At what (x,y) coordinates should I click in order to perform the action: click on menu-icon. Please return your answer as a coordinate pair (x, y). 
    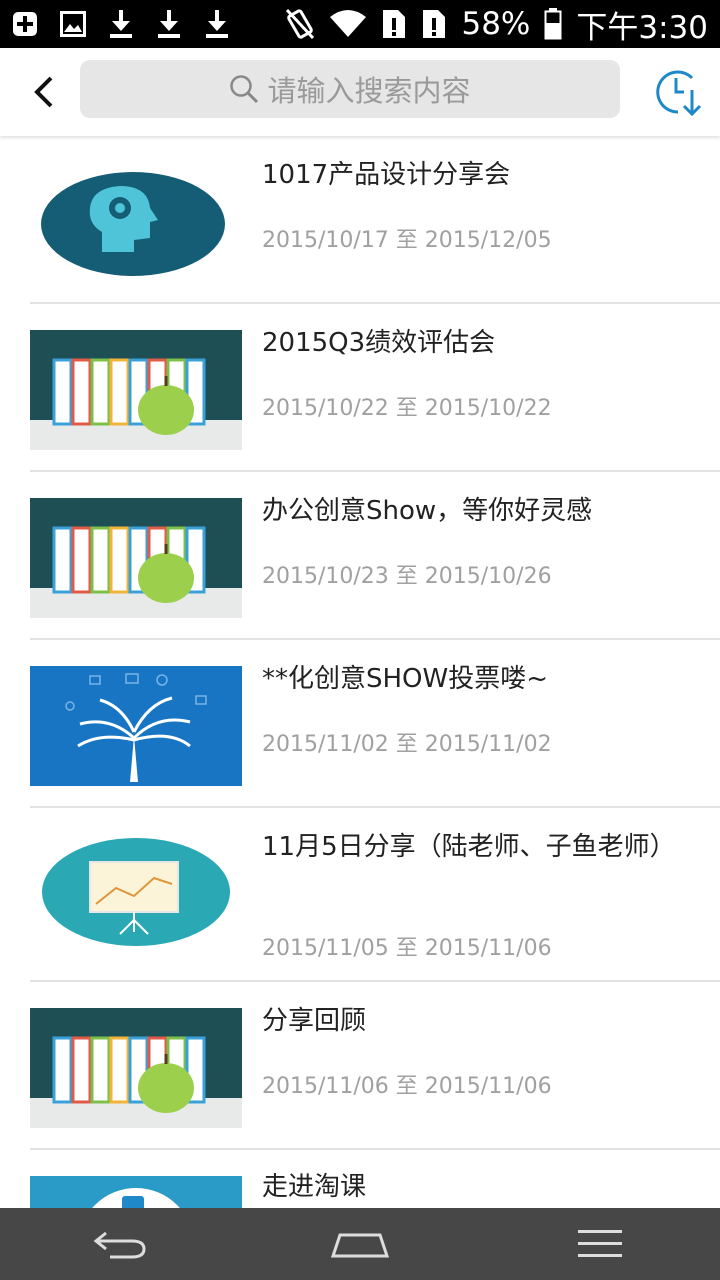
    Looking at the image, I should click on (600, 1243).